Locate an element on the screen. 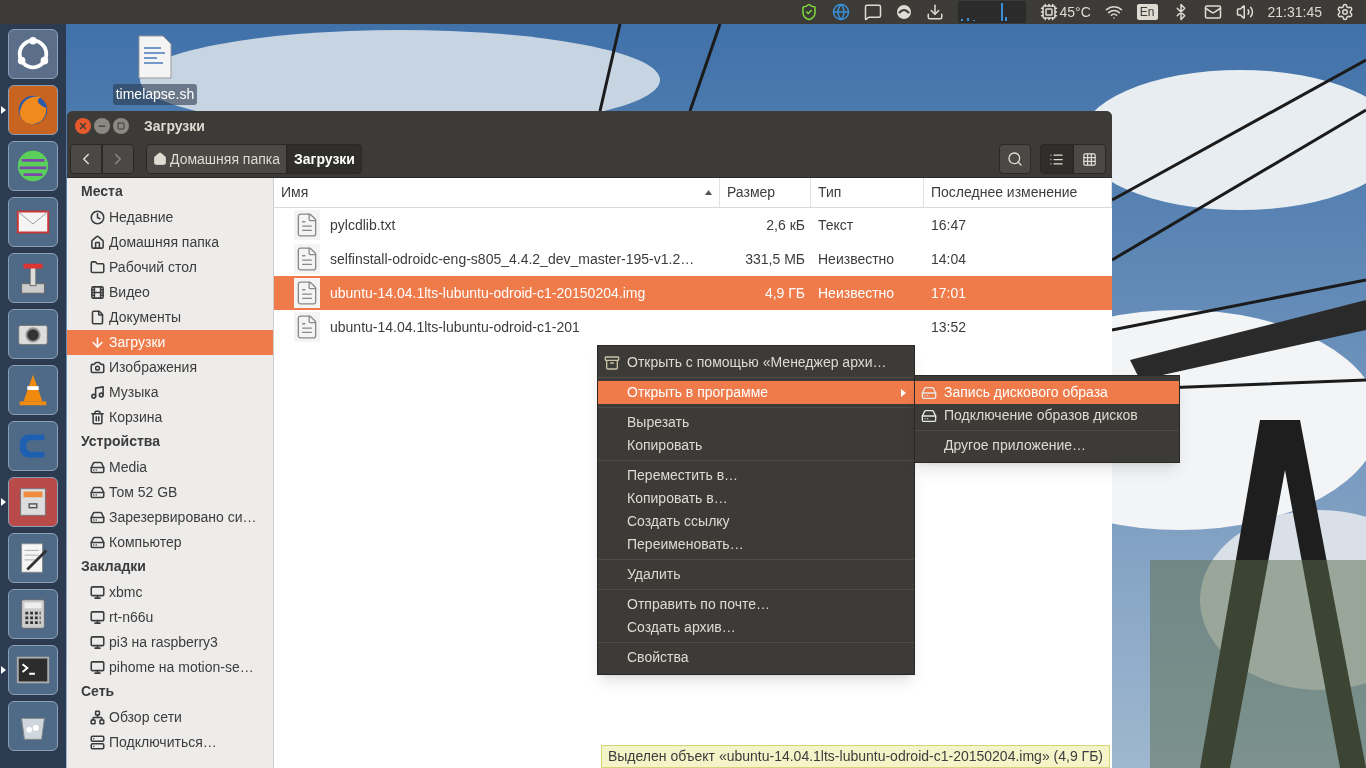 The image size is (1366, 768). circle-logo-icon is located at coordinates (903, 12).